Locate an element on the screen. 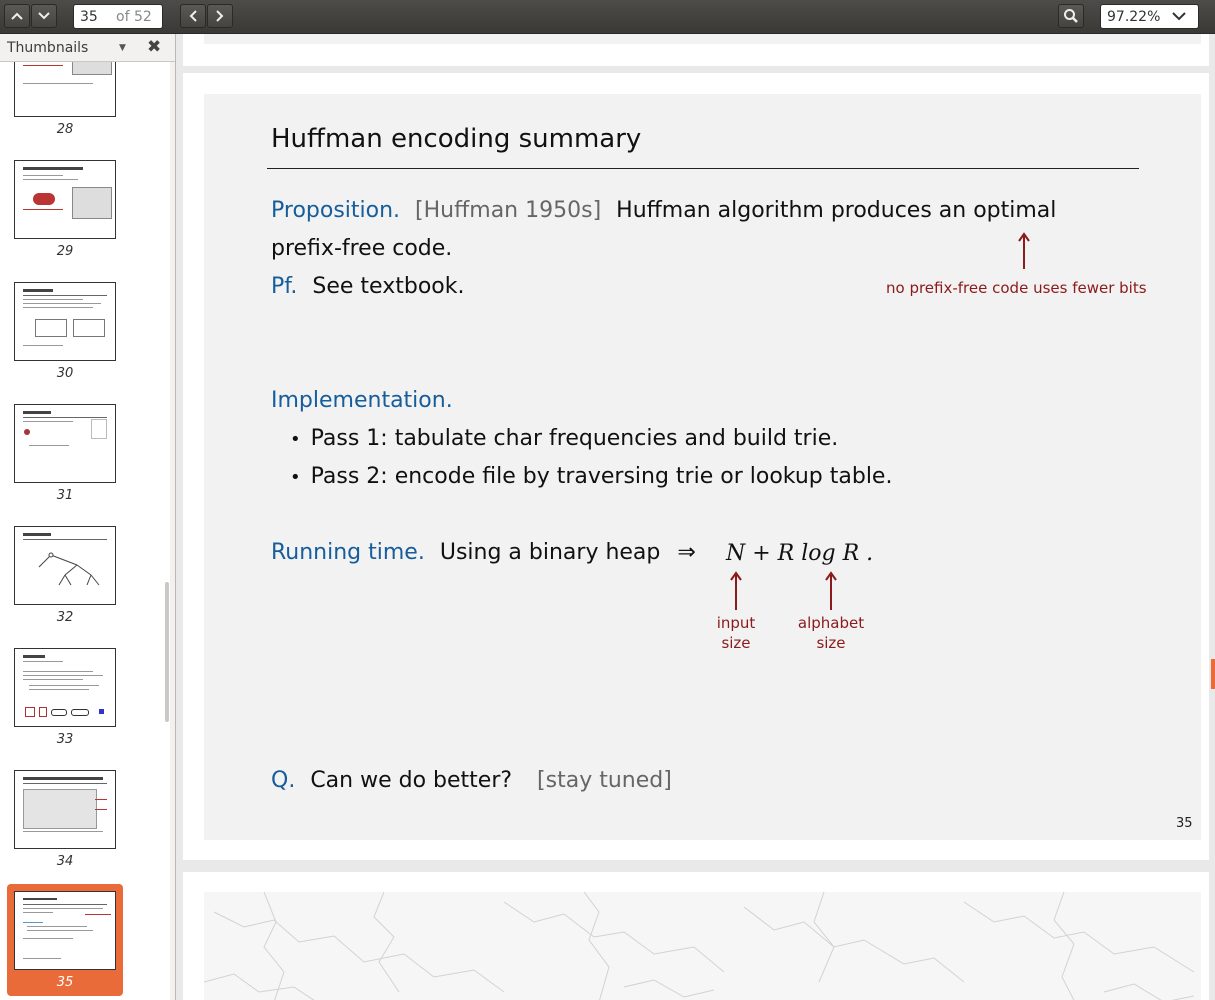 Image resolution: width=1215 pixels, height=1000 pixels. proof-text: See textbook. is located at coordinates (388, 286).